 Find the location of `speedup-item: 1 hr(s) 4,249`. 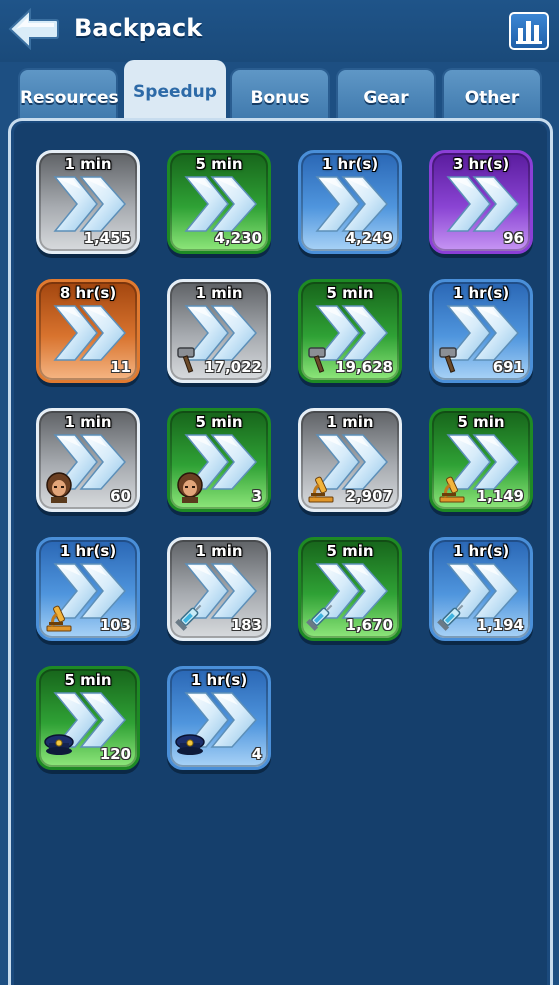

speedup-item: 1 hr(s) 4,249 is located at coordinates (350, 202).